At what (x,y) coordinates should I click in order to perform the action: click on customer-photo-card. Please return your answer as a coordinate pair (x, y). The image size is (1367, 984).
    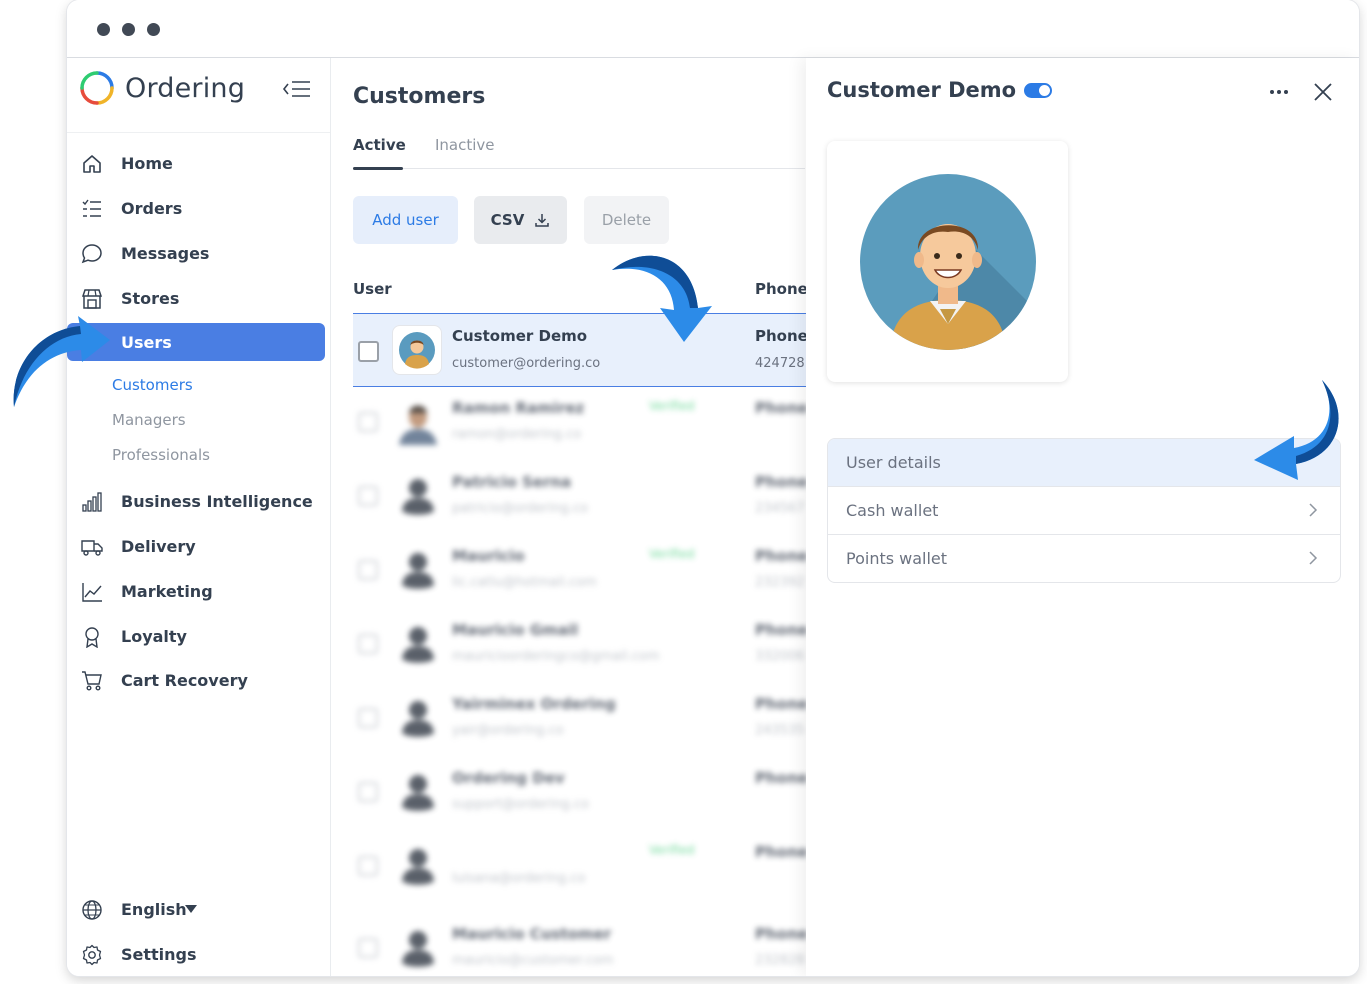
    Looking at the image, I should click on (947, 261).